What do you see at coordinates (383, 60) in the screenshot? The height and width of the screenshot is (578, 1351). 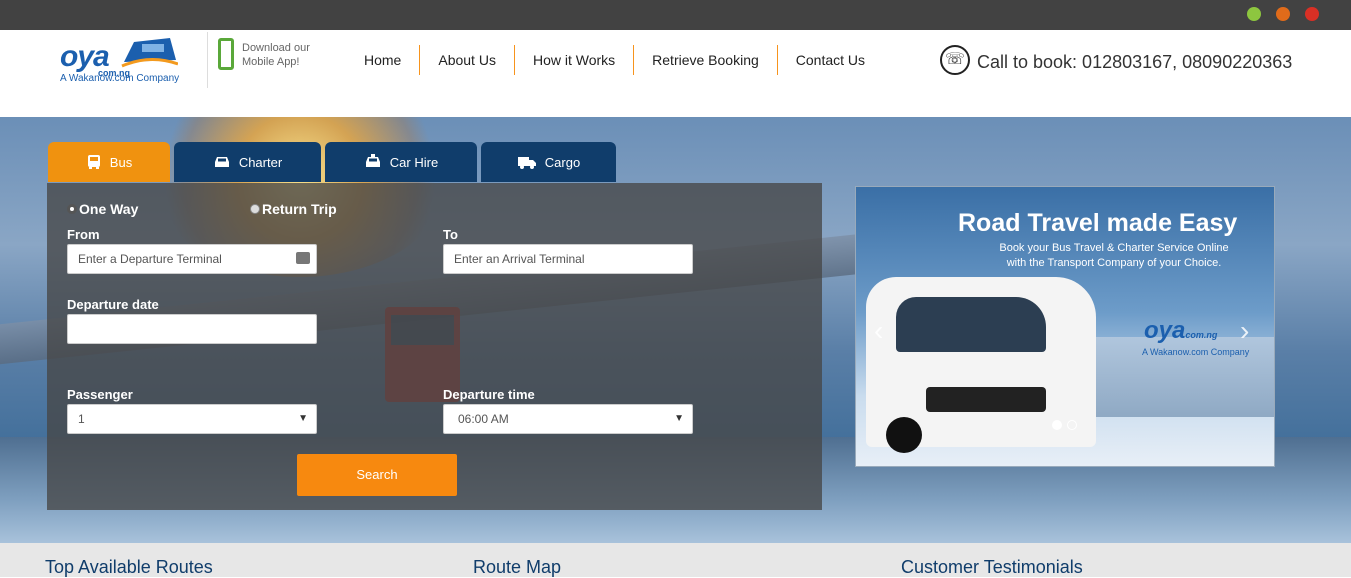 I see `nav-home: Home` at bounding box center [383, 60].